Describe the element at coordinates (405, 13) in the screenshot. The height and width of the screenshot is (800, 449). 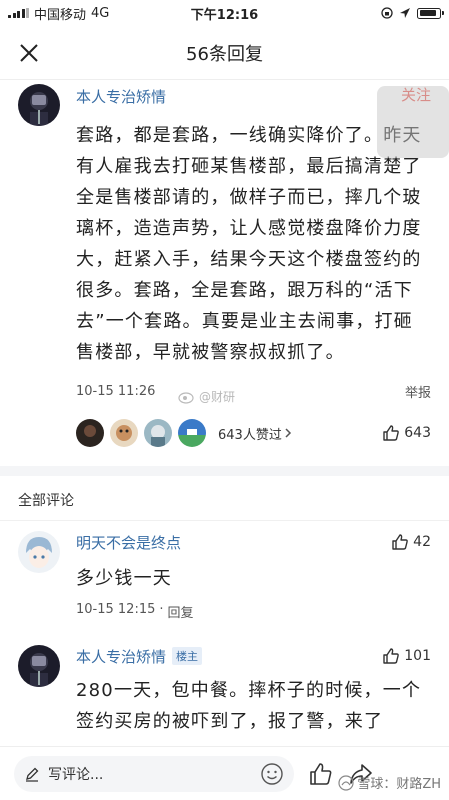
I see `location-icon` at that location.